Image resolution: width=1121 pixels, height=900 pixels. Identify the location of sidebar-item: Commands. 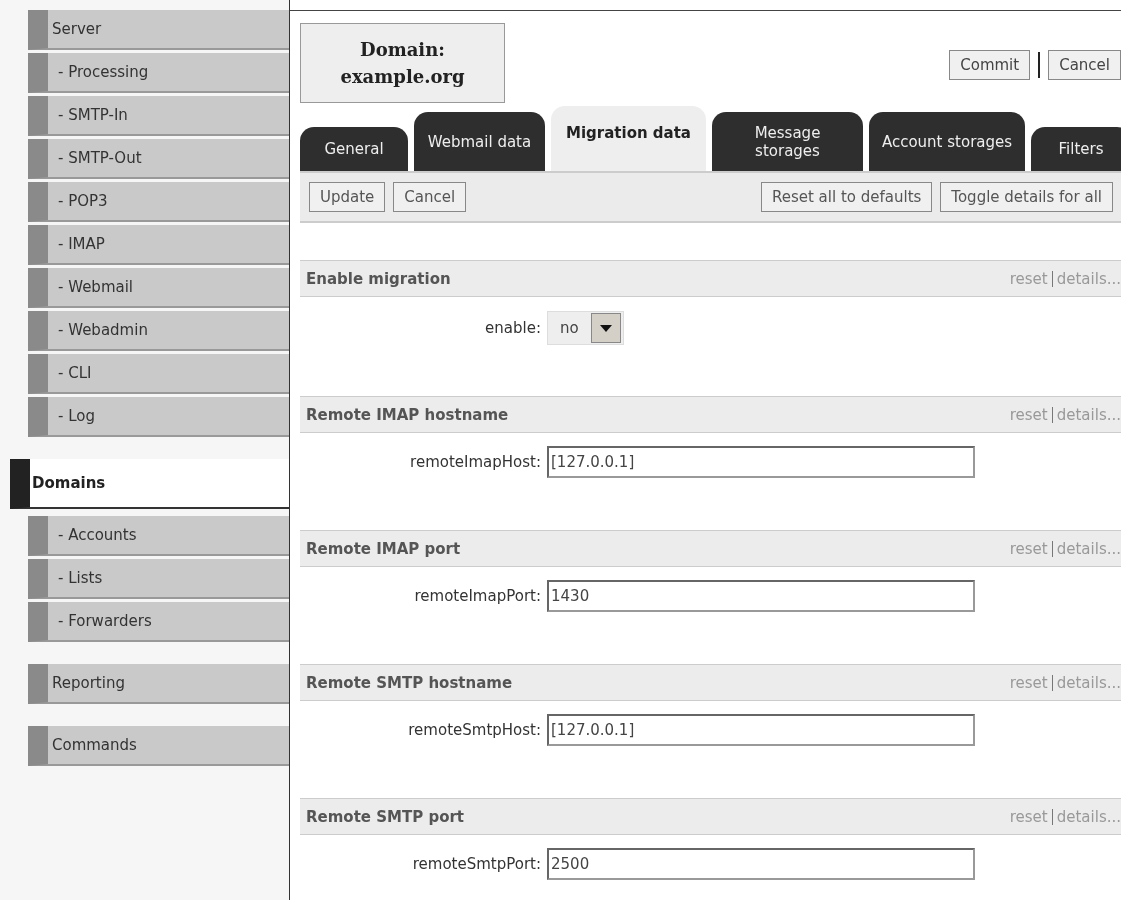
(158, 746).